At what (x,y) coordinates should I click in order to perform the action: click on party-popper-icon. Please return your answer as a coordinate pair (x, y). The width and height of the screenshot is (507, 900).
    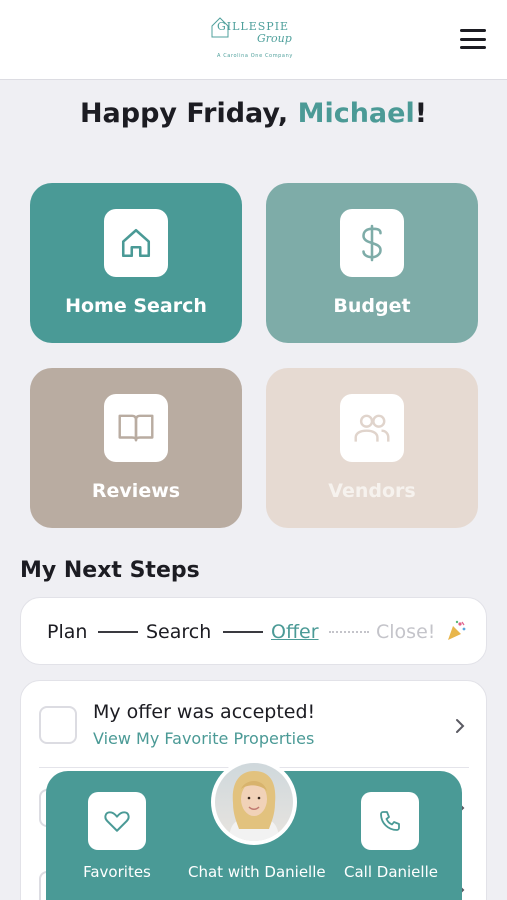
    Looking at the image, I should click on (457, 630).